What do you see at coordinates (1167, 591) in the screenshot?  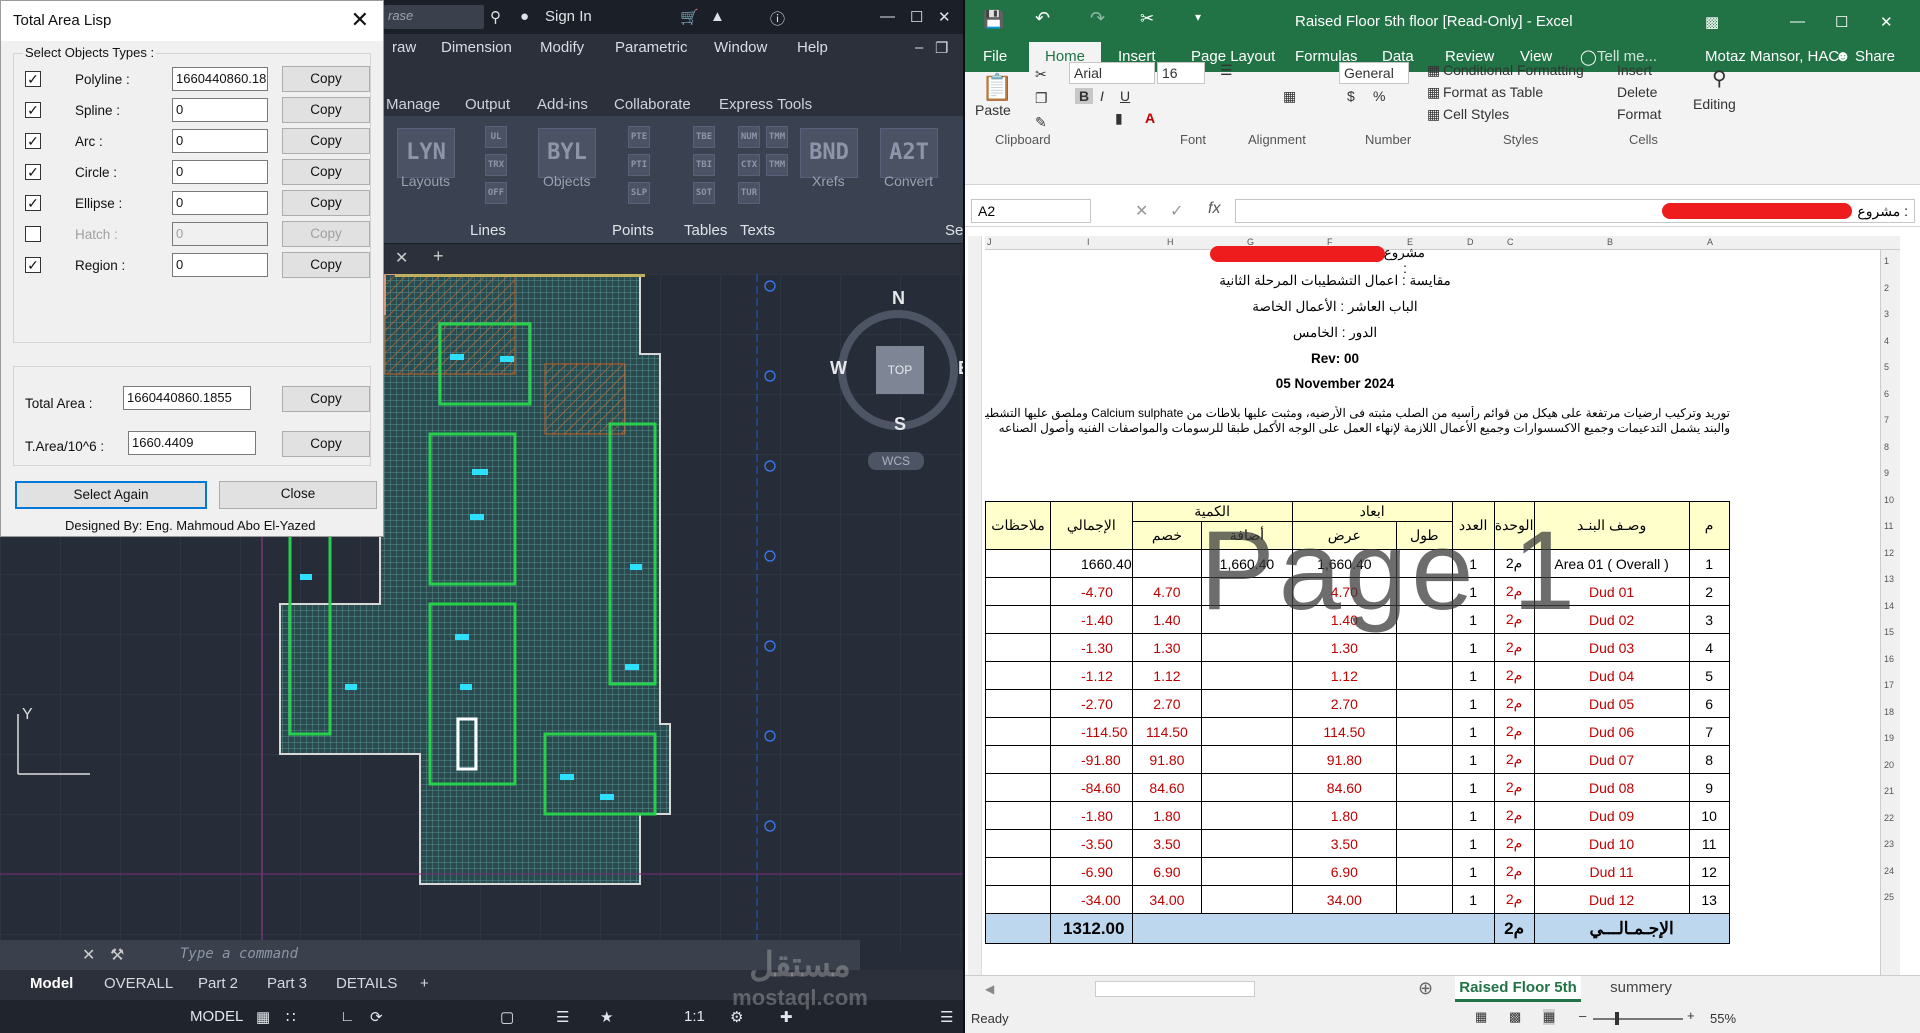 I see `cell-deduct: 4.70` at bounding box center [1167, 591].